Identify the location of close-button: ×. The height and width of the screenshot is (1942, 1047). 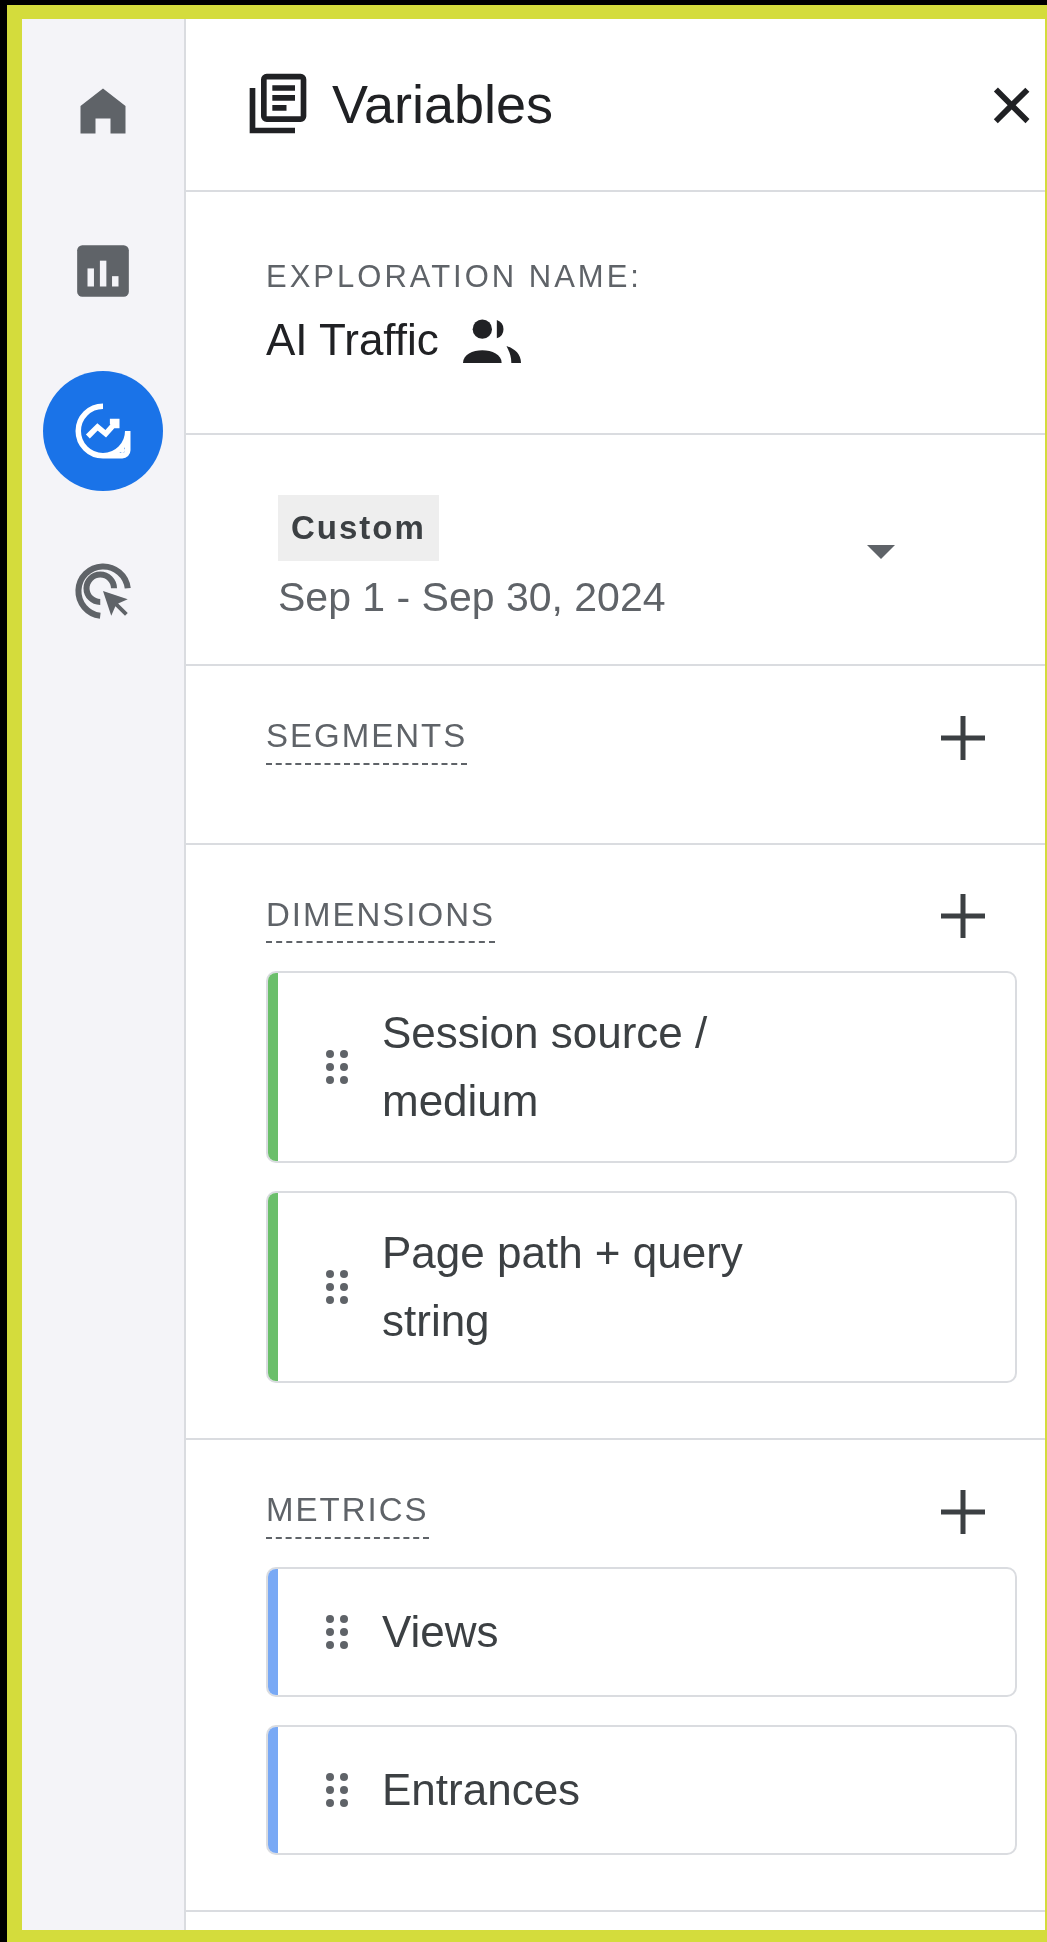
(1011, 104).